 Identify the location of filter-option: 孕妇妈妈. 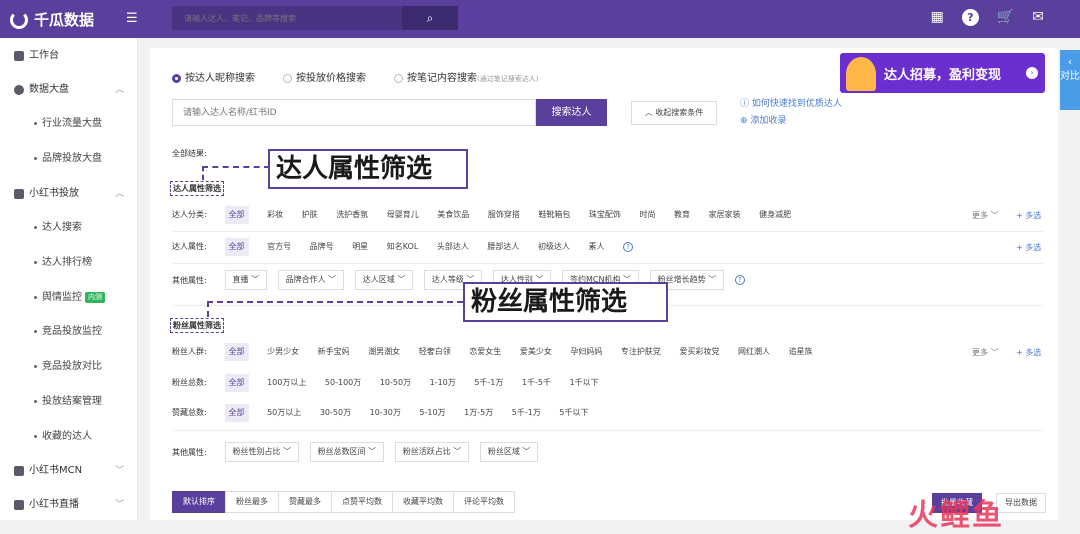
(586, 352).